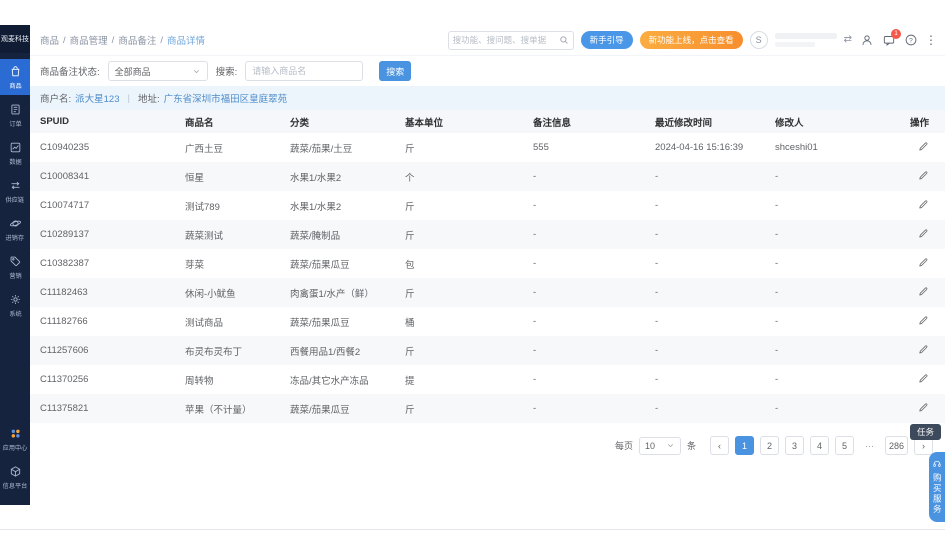  What do you see at coordinates (15, 109) in the screenshot?
I see `order-icon` at bounding box center [15, 109].